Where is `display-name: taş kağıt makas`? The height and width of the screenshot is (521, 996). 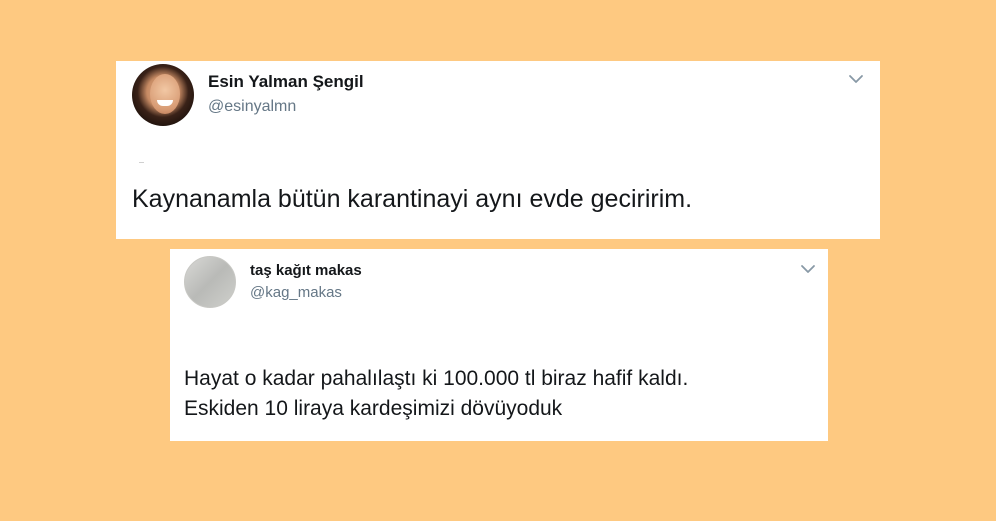
display-name: taş kağıt makas is located at coordinates (306, 270).